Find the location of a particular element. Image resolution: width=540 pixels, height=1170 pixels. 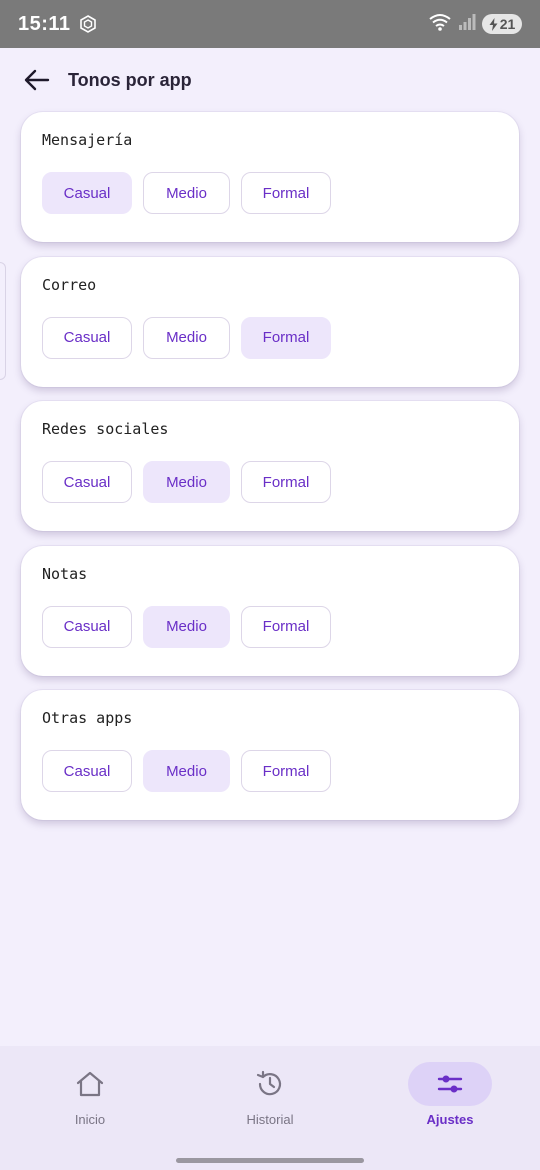

history-icon is located at coordinates (269, 1083).